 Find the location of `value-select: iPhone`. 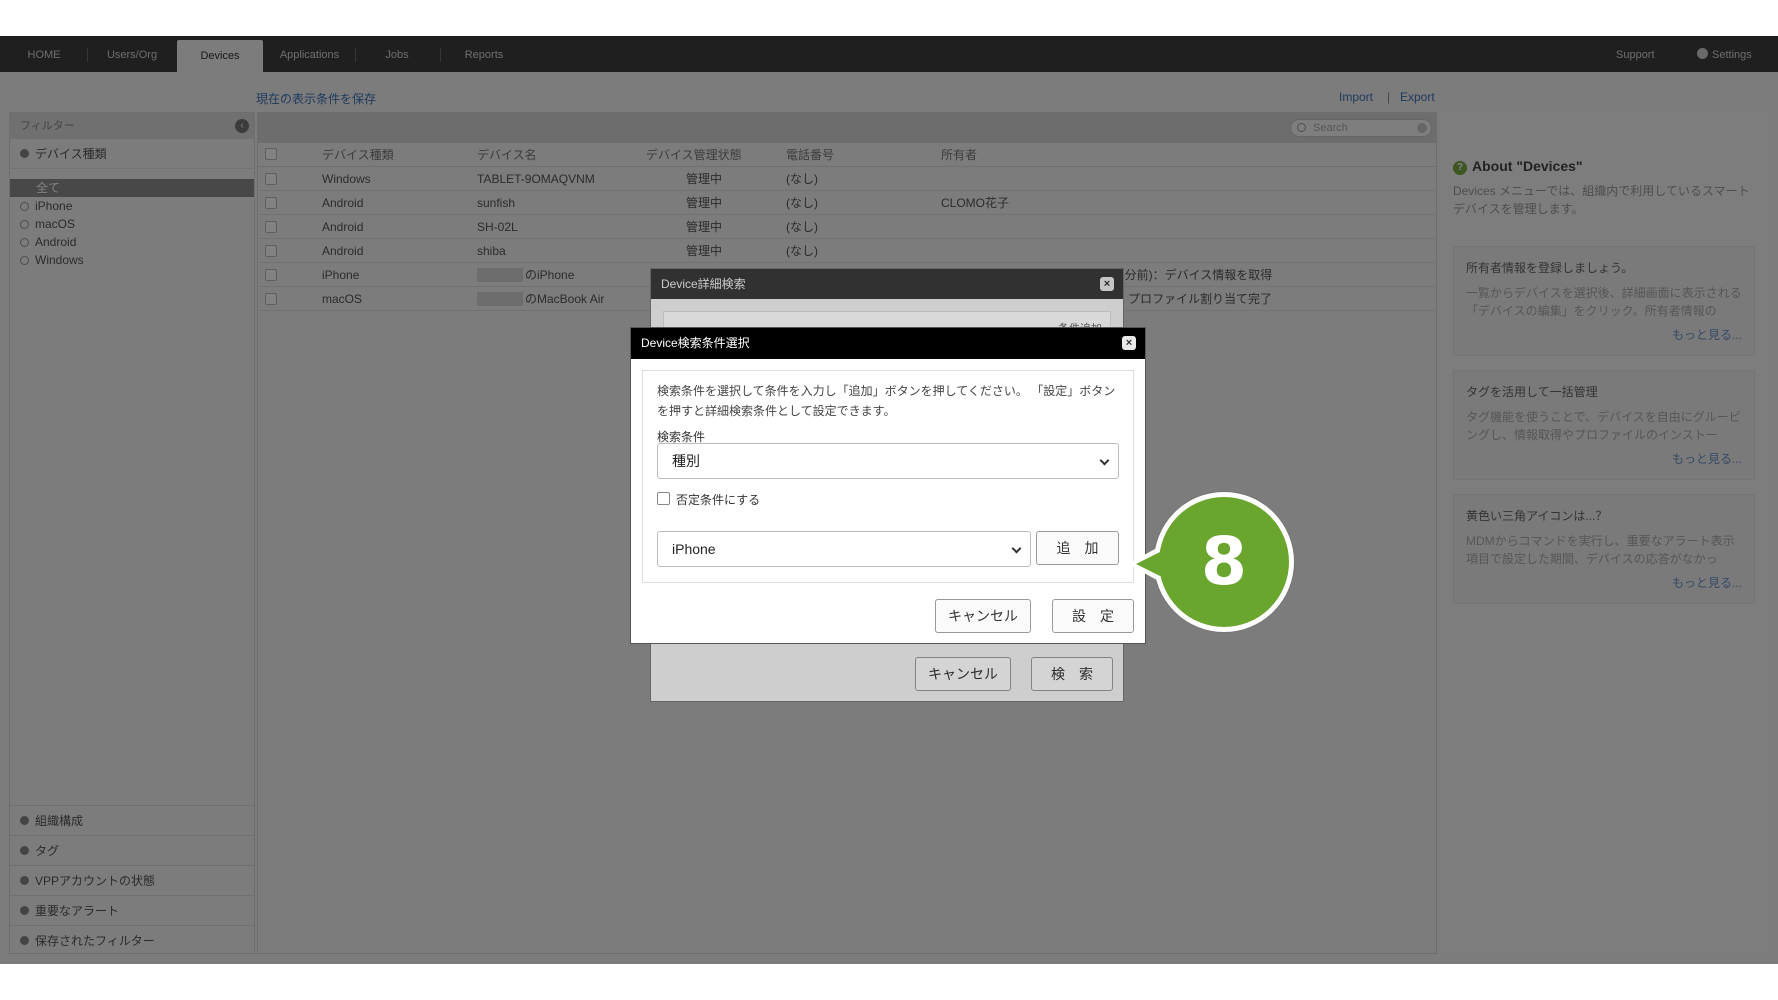

value-select: iPhone is located at coordinates (844, 549).